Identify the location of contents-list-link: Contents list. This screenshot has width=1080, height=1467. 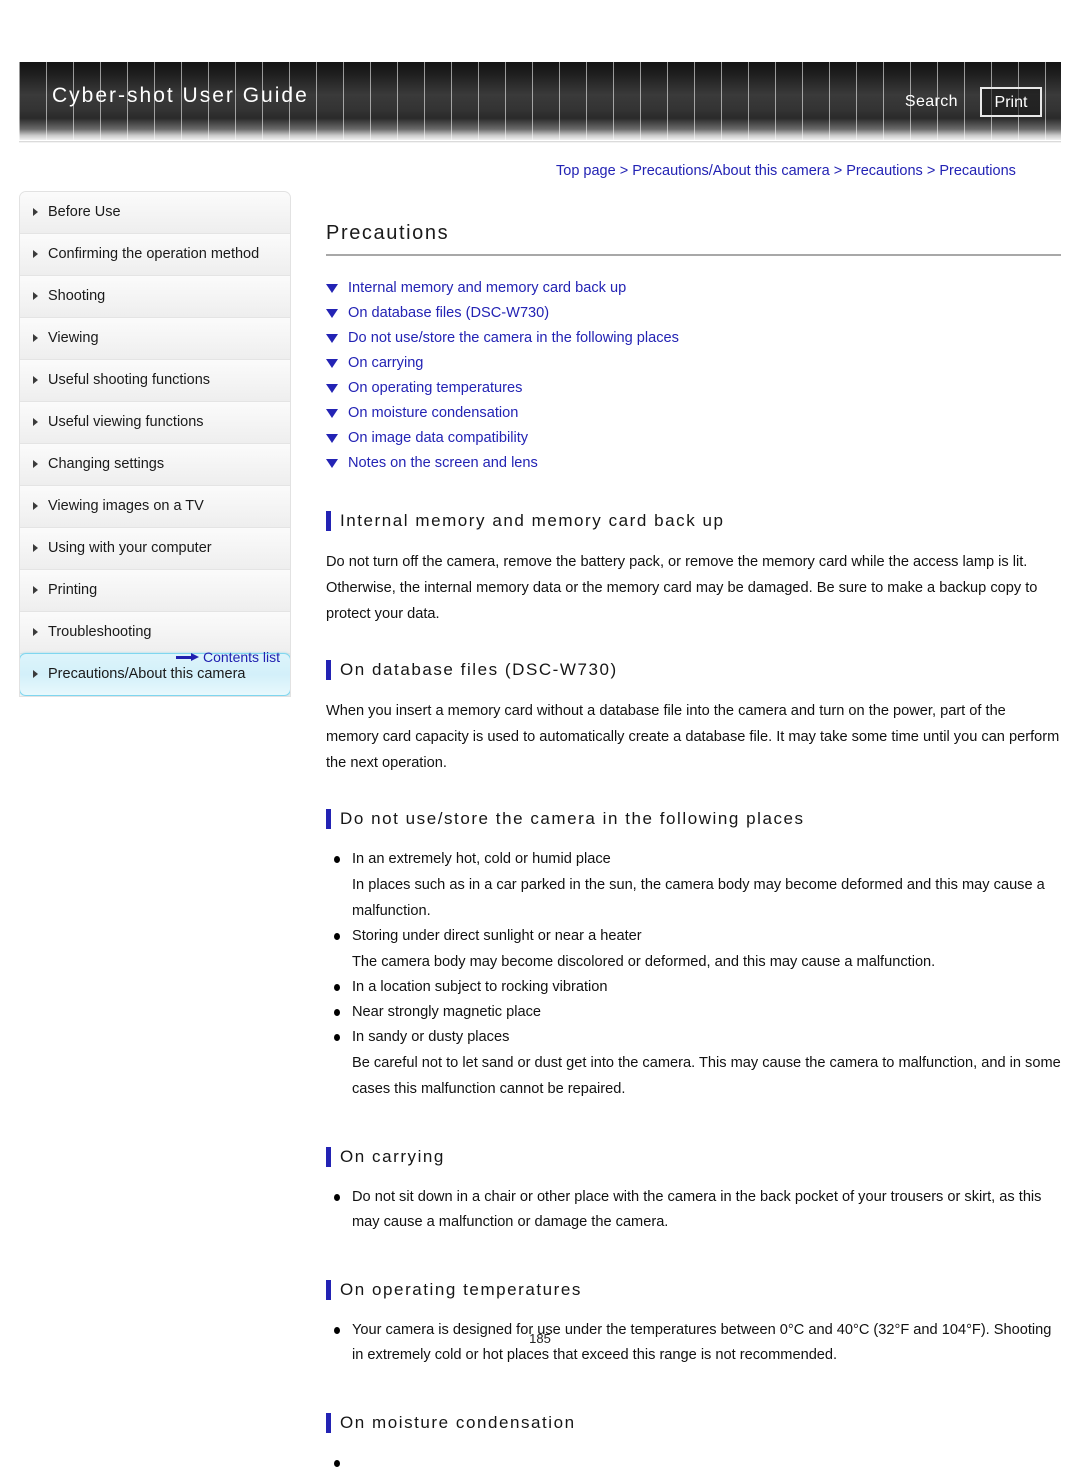
(228, 657).